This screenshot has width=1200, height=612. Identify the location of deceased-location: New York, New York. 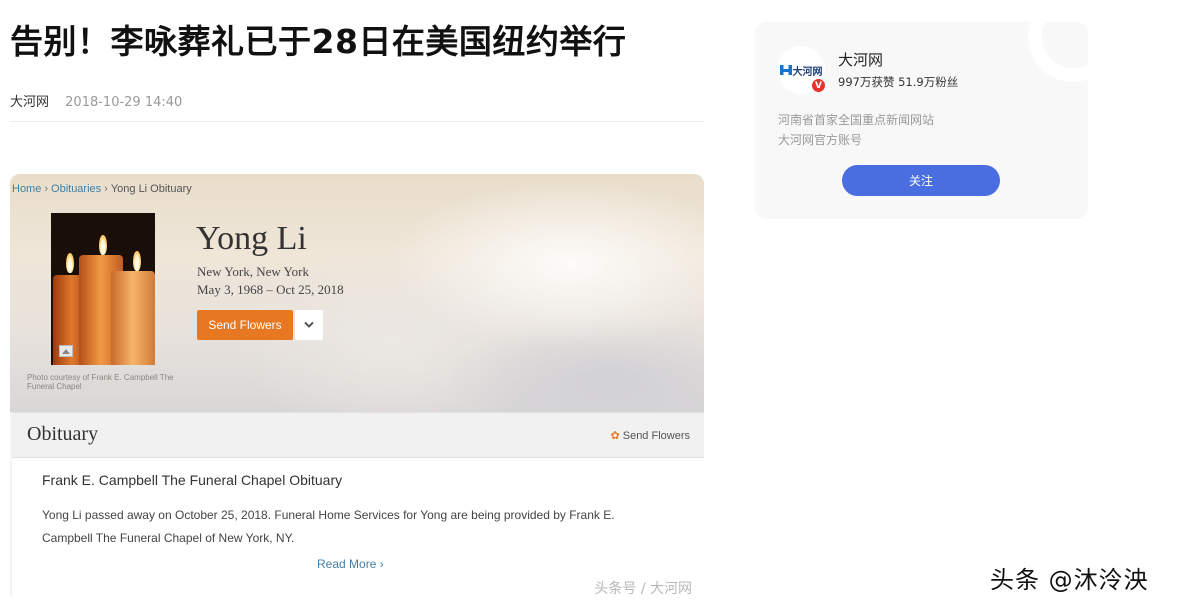
(253, 271).